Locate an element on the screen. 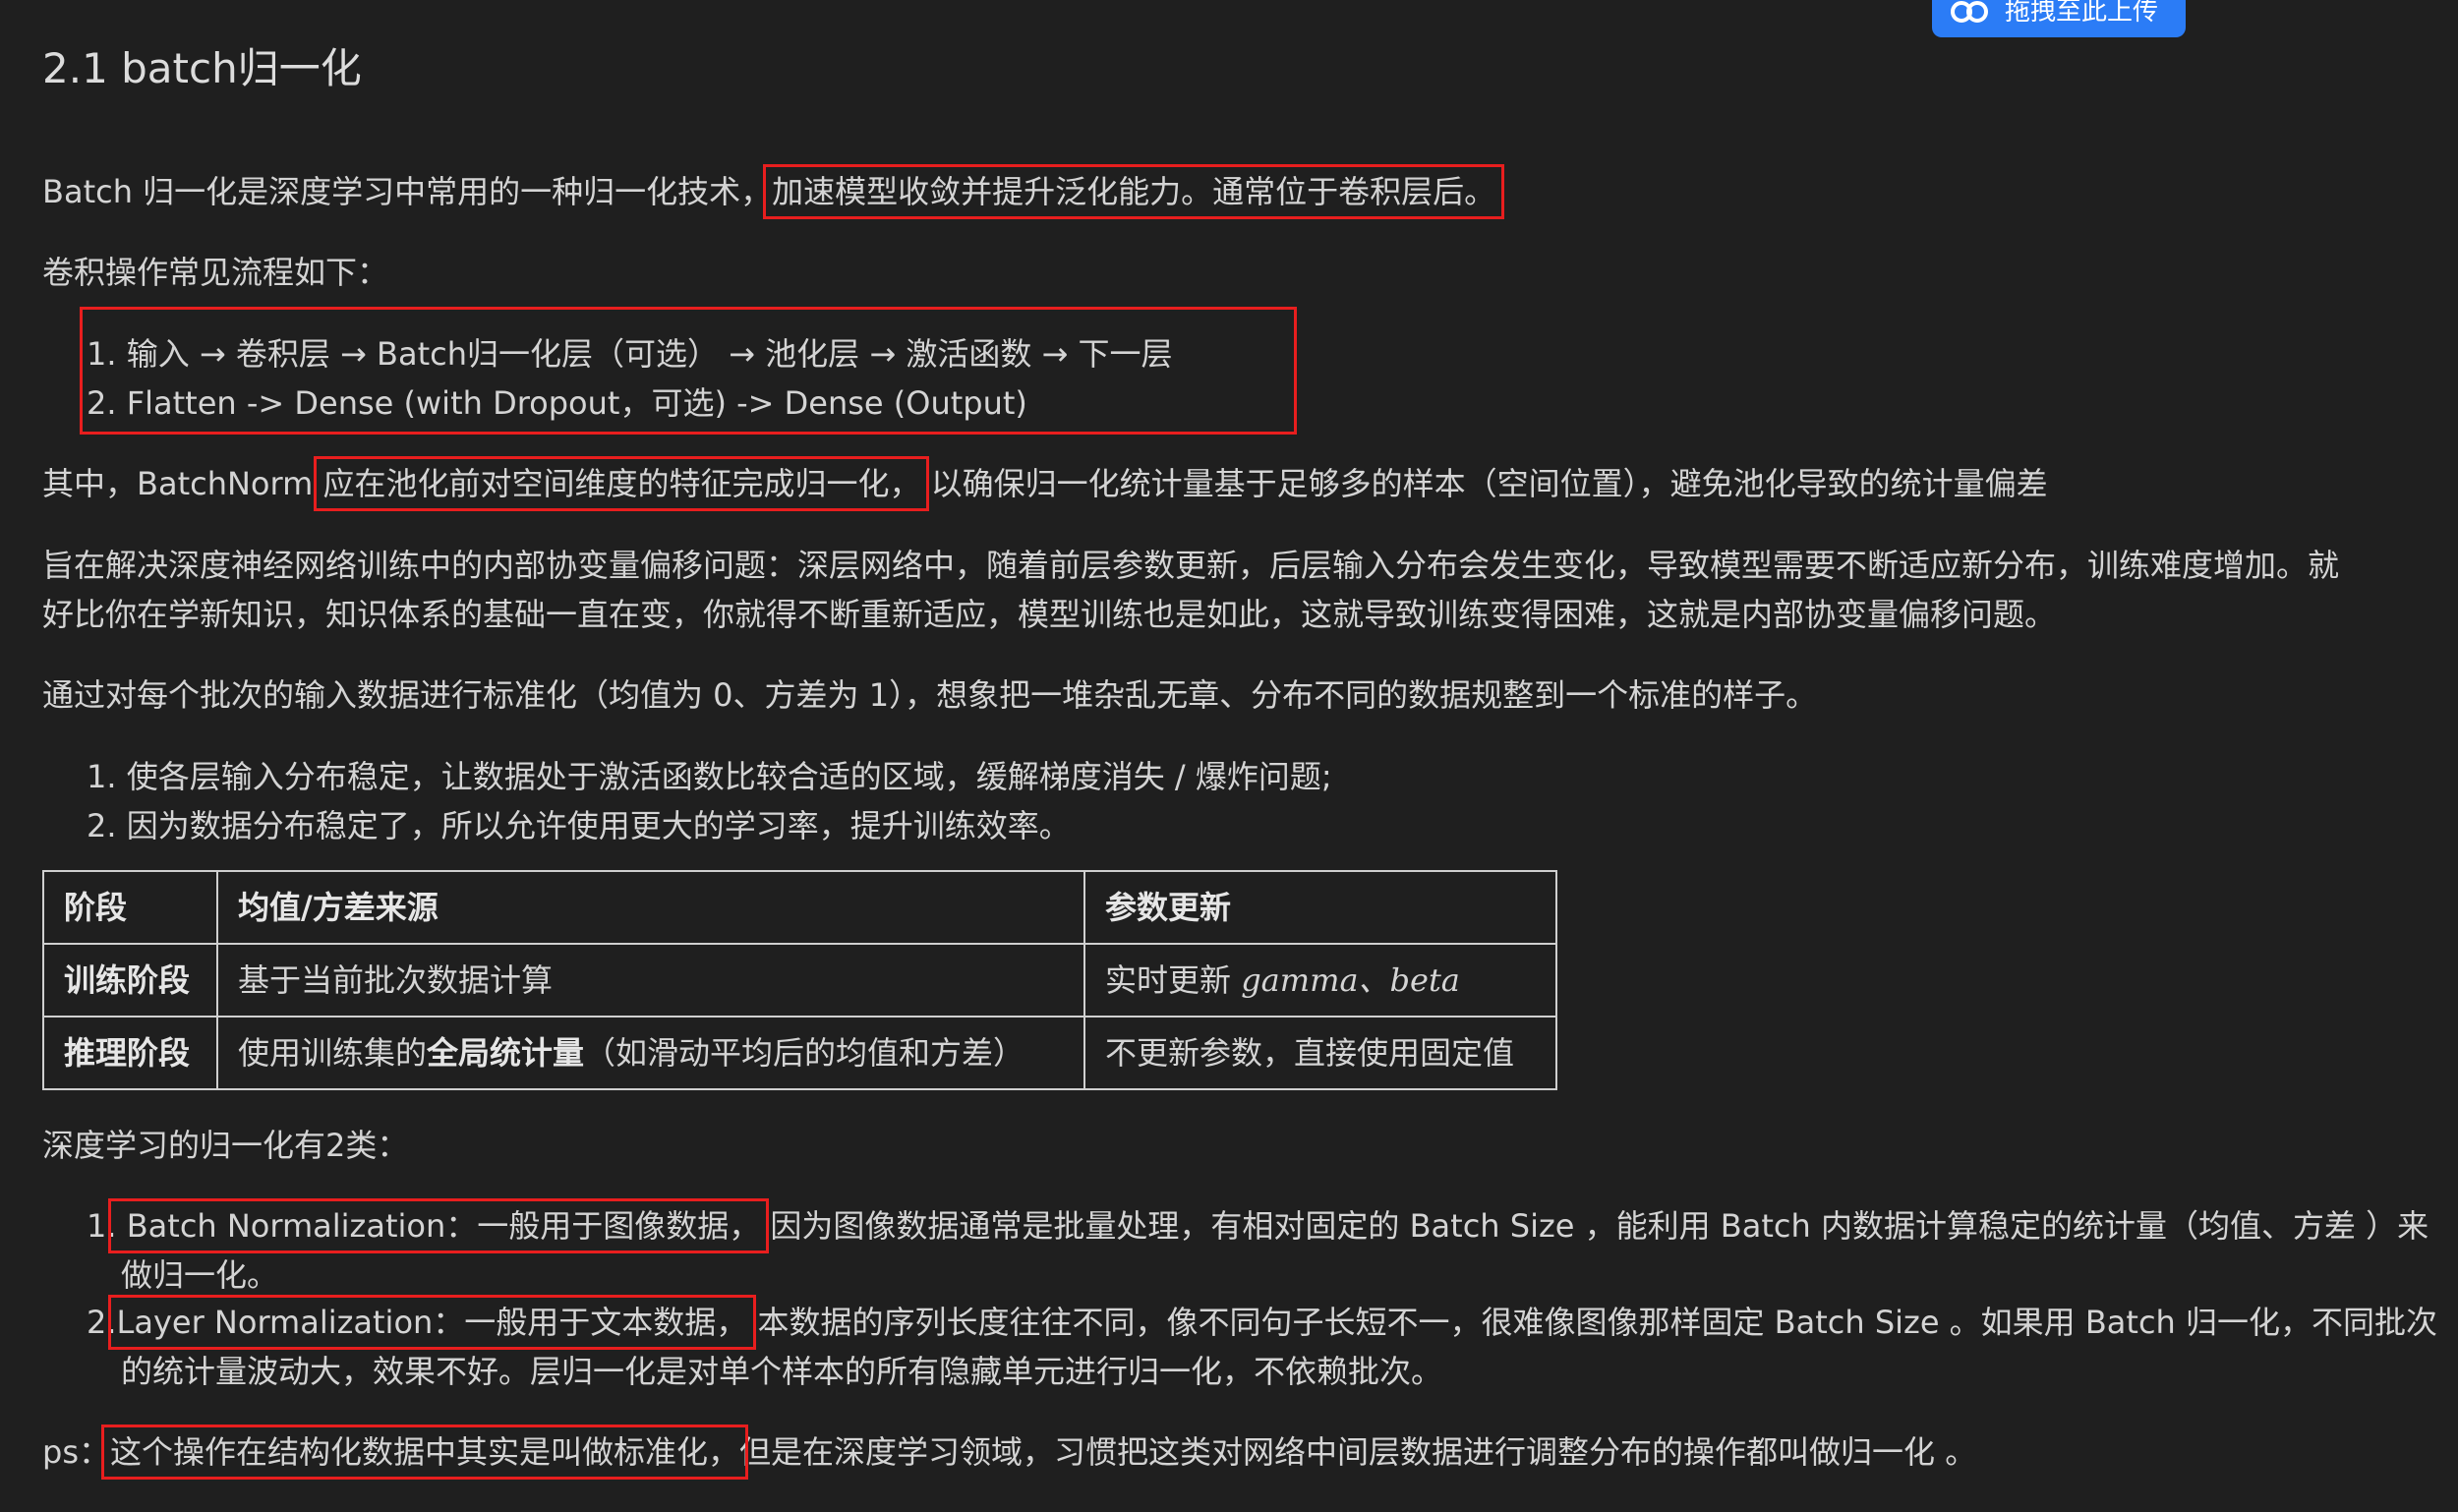 The image size is (2458, 1512). list-number: 1. is located at coordinates (102, 1226).